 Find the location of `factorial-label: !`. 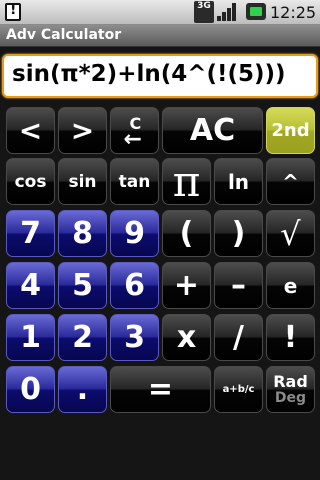

factorial-label: ! is located at coordinates (290, 337).